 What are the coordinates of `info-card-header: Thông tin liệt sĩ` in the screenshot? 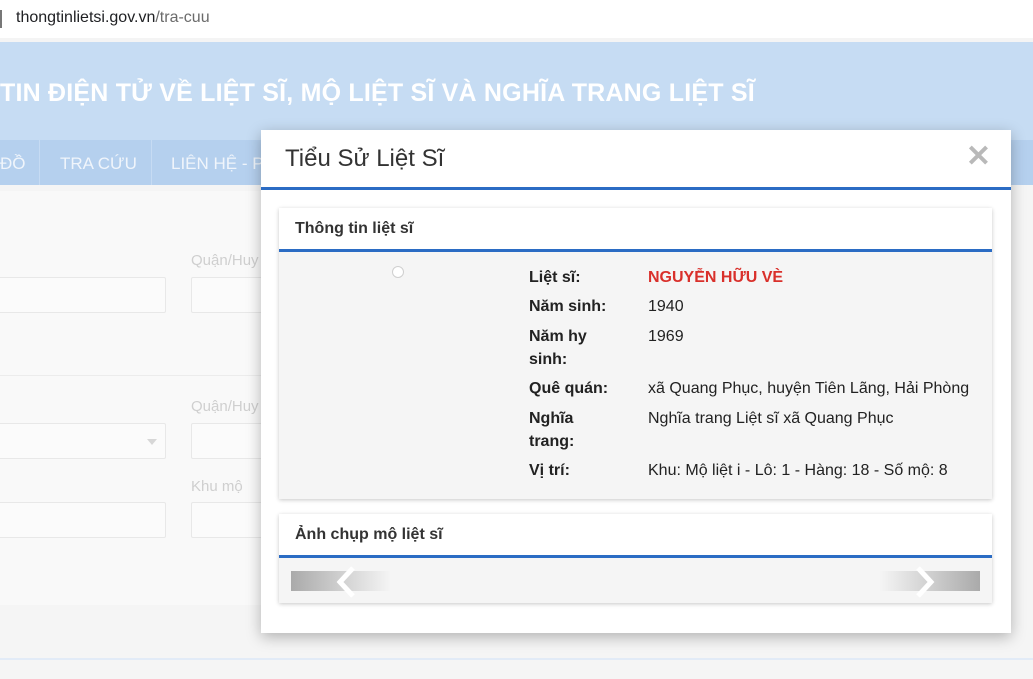 It's located at (635, 230).